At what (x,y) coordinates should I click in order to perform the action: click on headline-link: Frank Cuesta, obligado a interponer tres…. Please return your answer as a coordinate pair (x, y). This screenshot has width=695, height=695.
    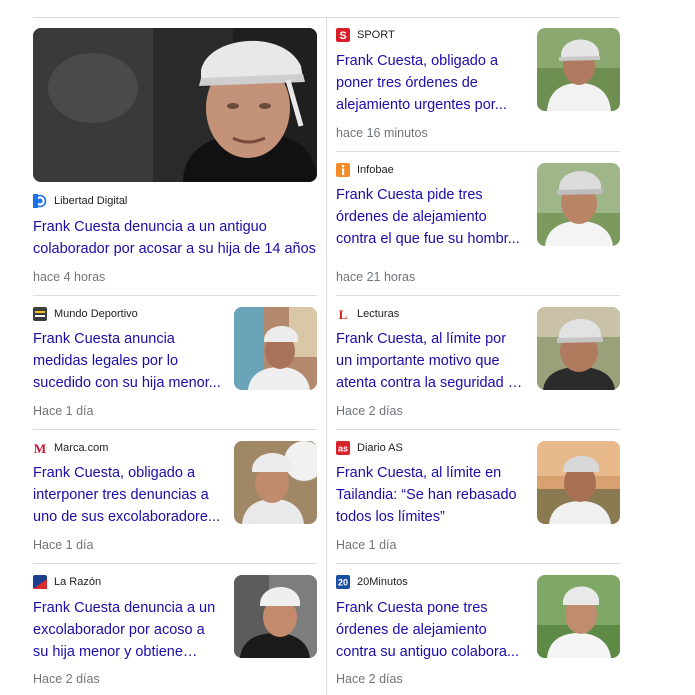
    Looking at the image, I should click on (127, 495).